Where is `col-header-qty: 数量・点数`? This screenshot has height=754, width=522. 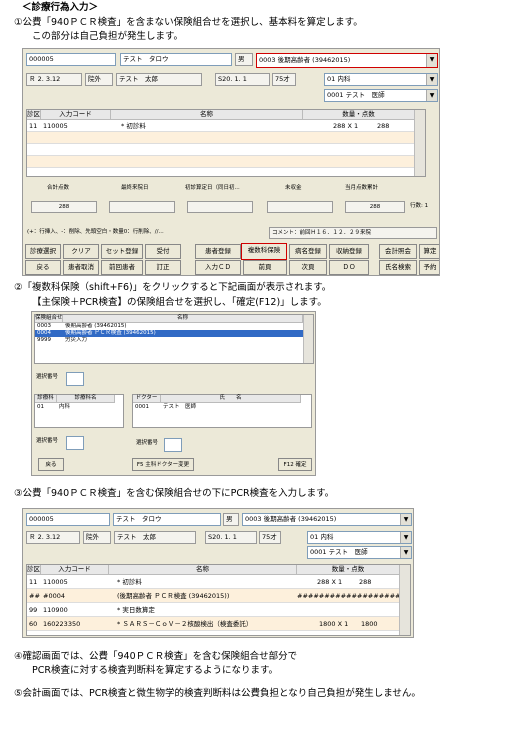 col-header-qty: 数量・点数 is located at coordinates (348, 570).